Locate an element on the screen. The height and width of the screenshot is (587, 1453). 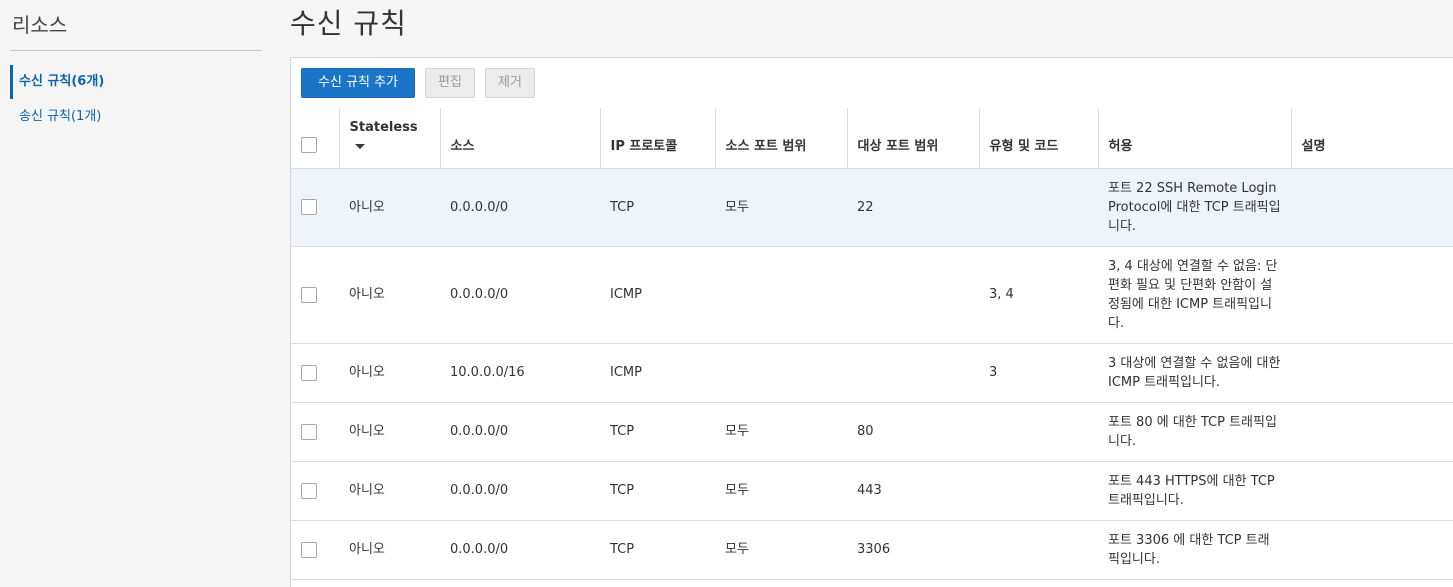
cell-dest-port: 22 is located at coordinates (913, 207).